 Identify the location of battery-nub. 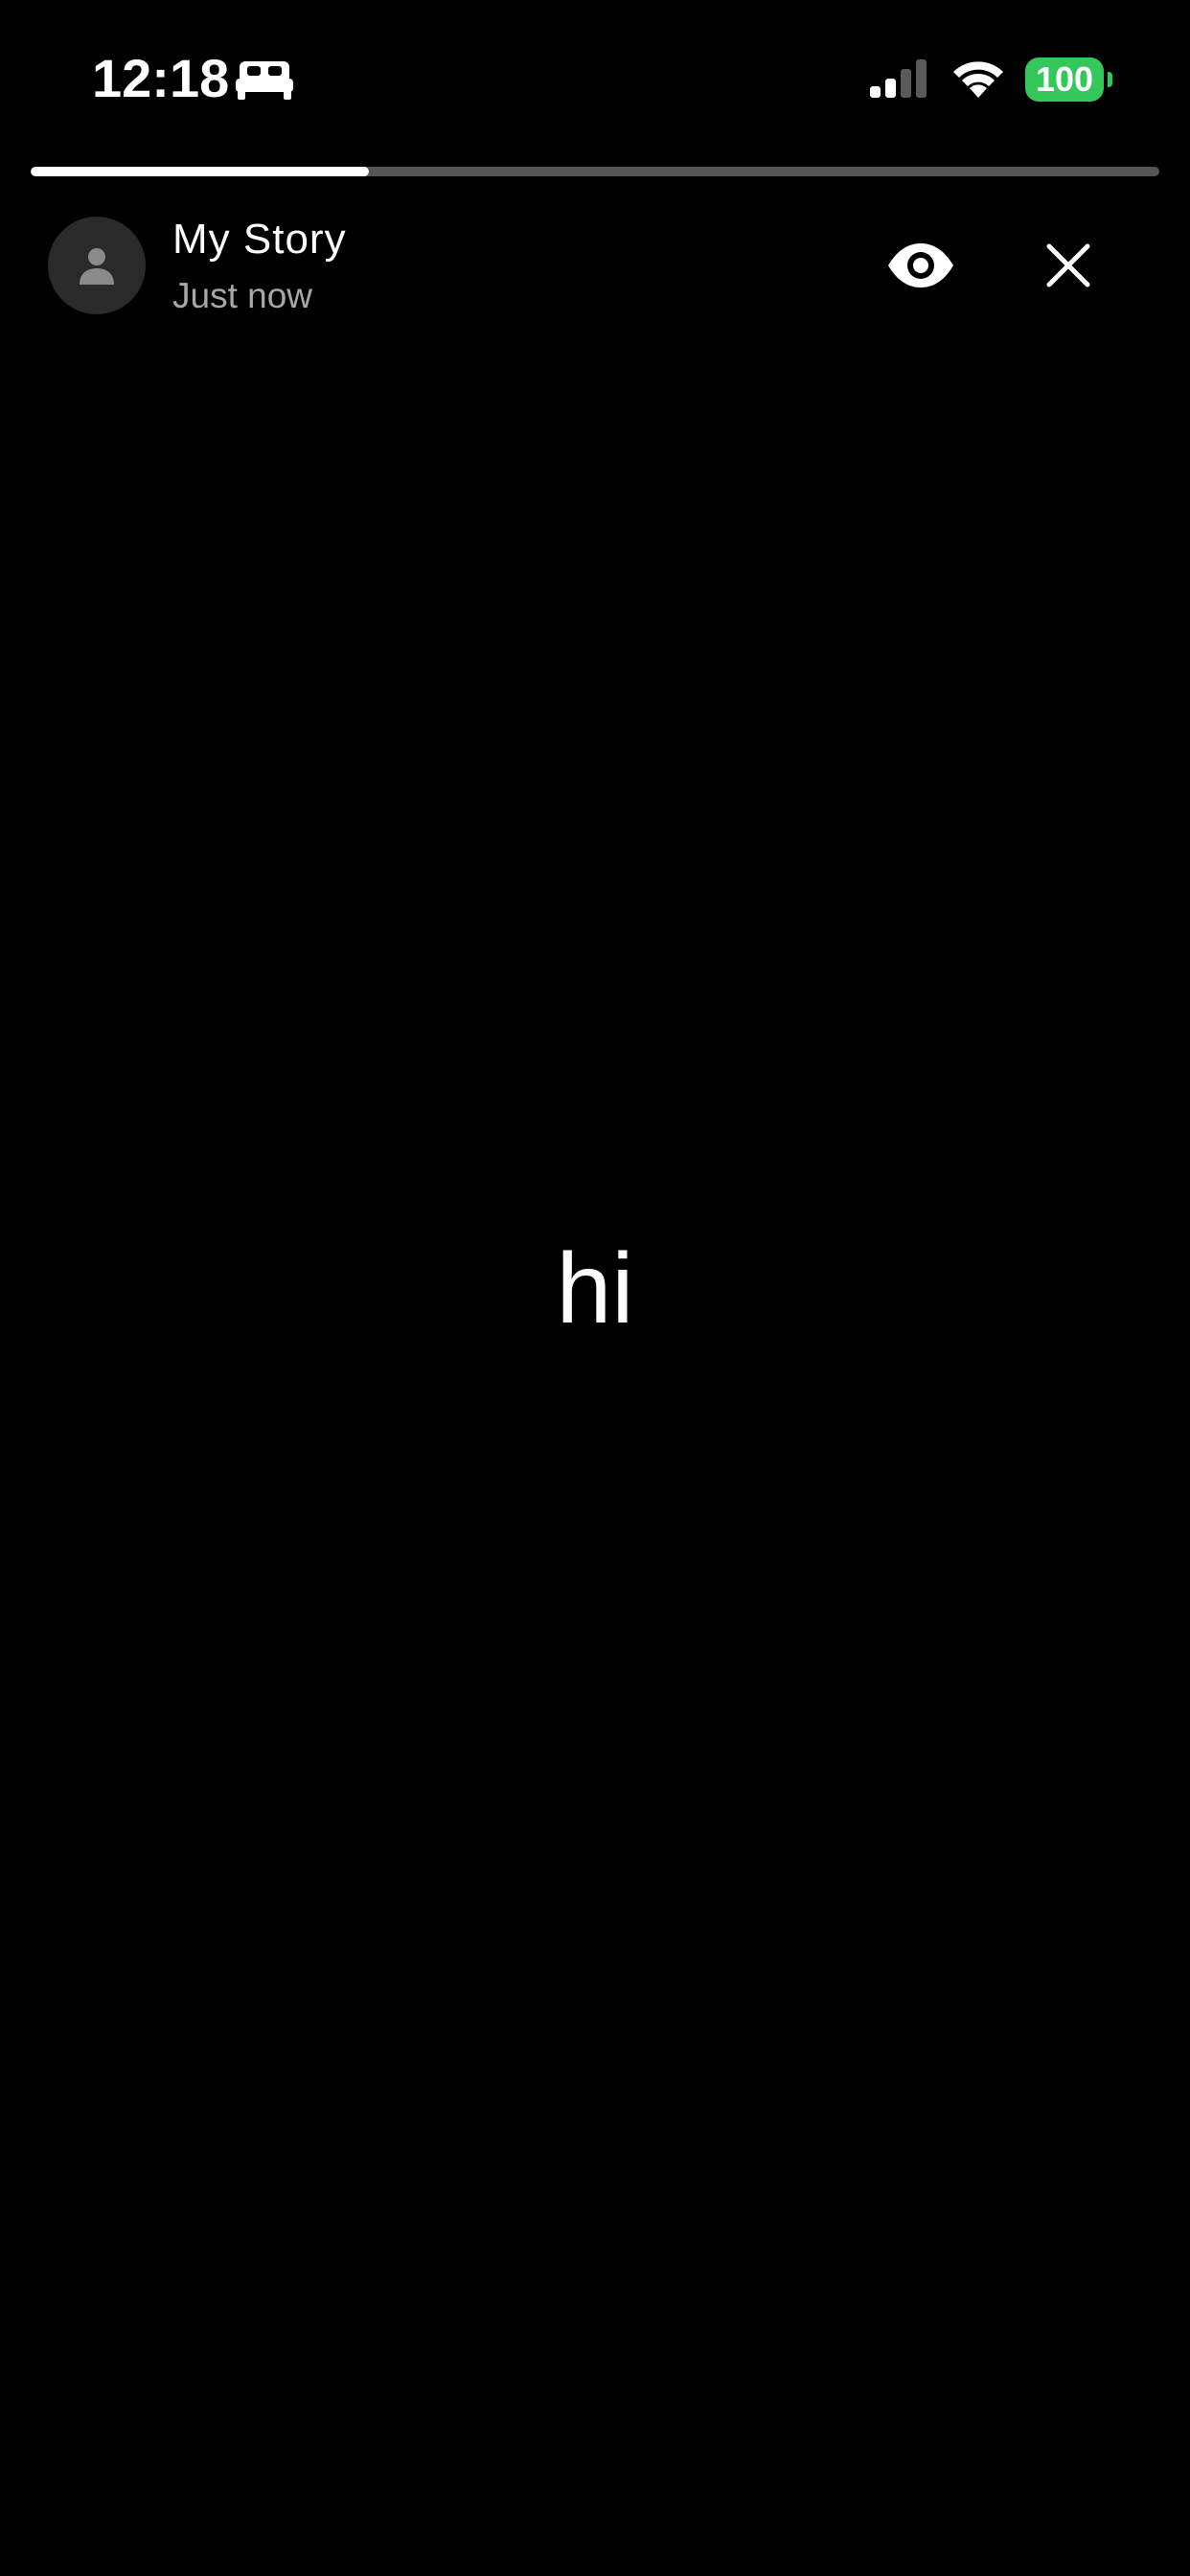
(1110, 79).